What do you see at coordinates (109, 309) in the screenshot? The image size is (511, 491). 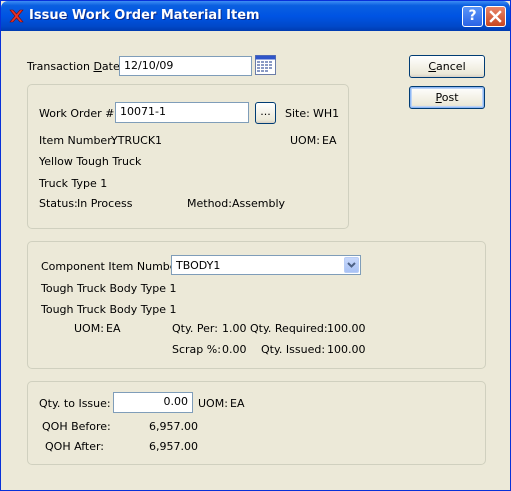 I see `component-description-2: Tough Truck Body Type 1` at bounding box center [109, 309].